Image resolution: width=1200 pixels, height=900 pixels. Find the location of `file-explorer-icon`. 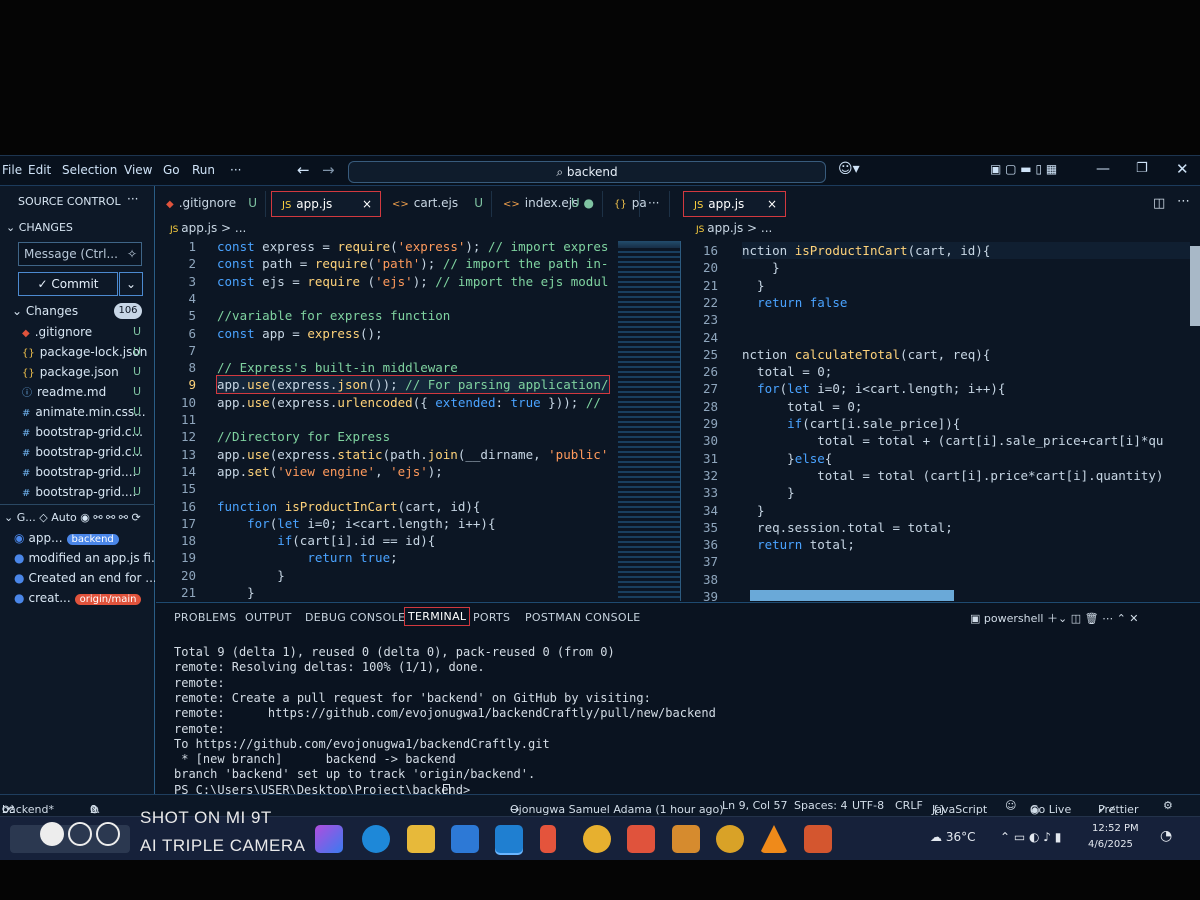

file-explorer-icon is located at coordinates (421, 839).